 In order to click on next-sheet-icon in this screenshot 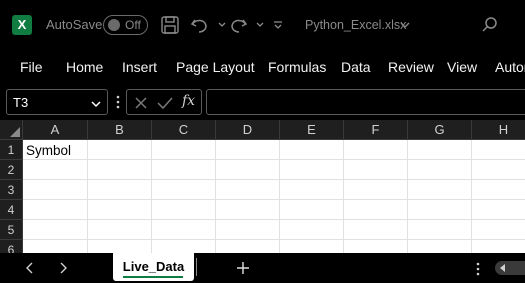, I will do `click(63, 268)`.